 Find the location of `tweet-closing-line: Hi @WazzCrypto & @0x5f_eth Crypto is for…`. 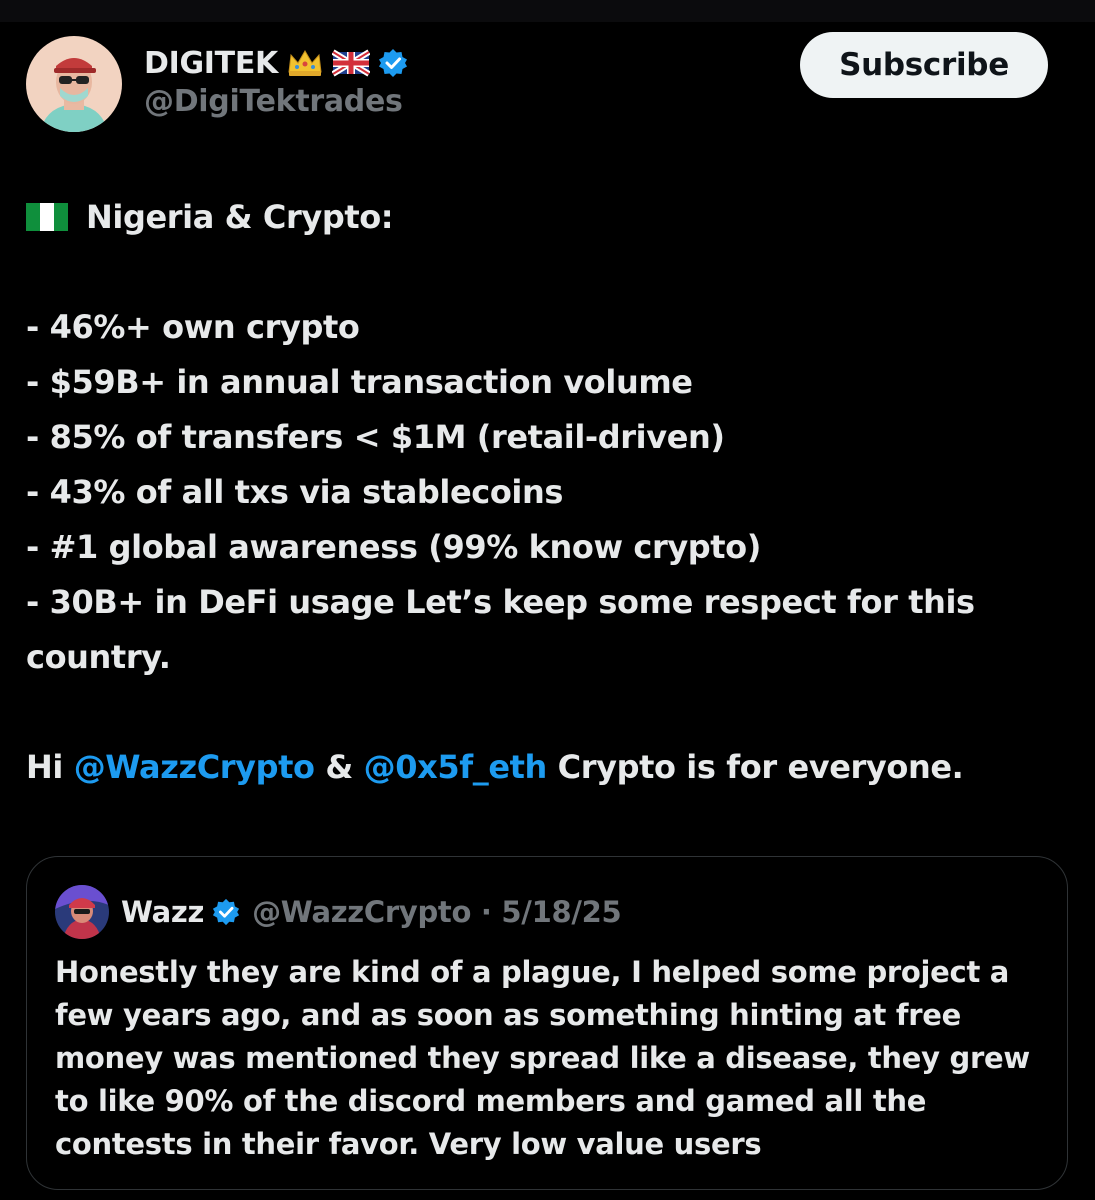

tweet-closing-line: Hi @WazzCrypto & @0x5f_eth Crypto is for… is located at coordinates (551, 767).